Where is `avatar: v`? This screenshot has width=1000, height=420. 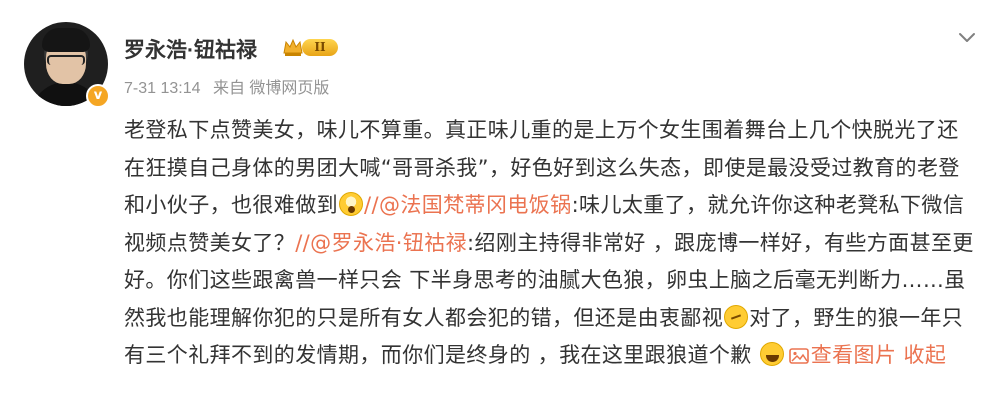
avatar: v is located at coordinates (67, 65).